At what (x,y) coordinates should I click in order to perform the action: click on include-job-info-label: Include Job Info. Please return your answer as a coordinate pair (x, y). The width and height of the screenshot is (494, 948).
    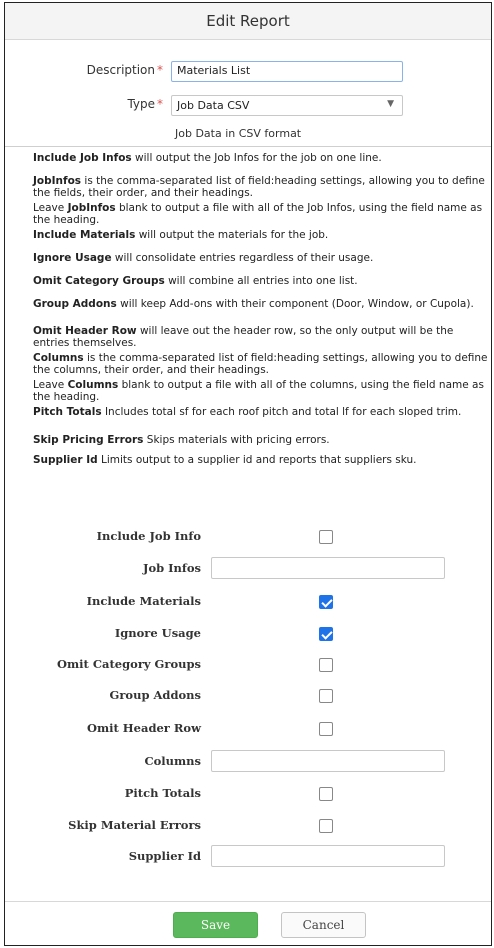
    Looking at the image, I should click on (148, 536).